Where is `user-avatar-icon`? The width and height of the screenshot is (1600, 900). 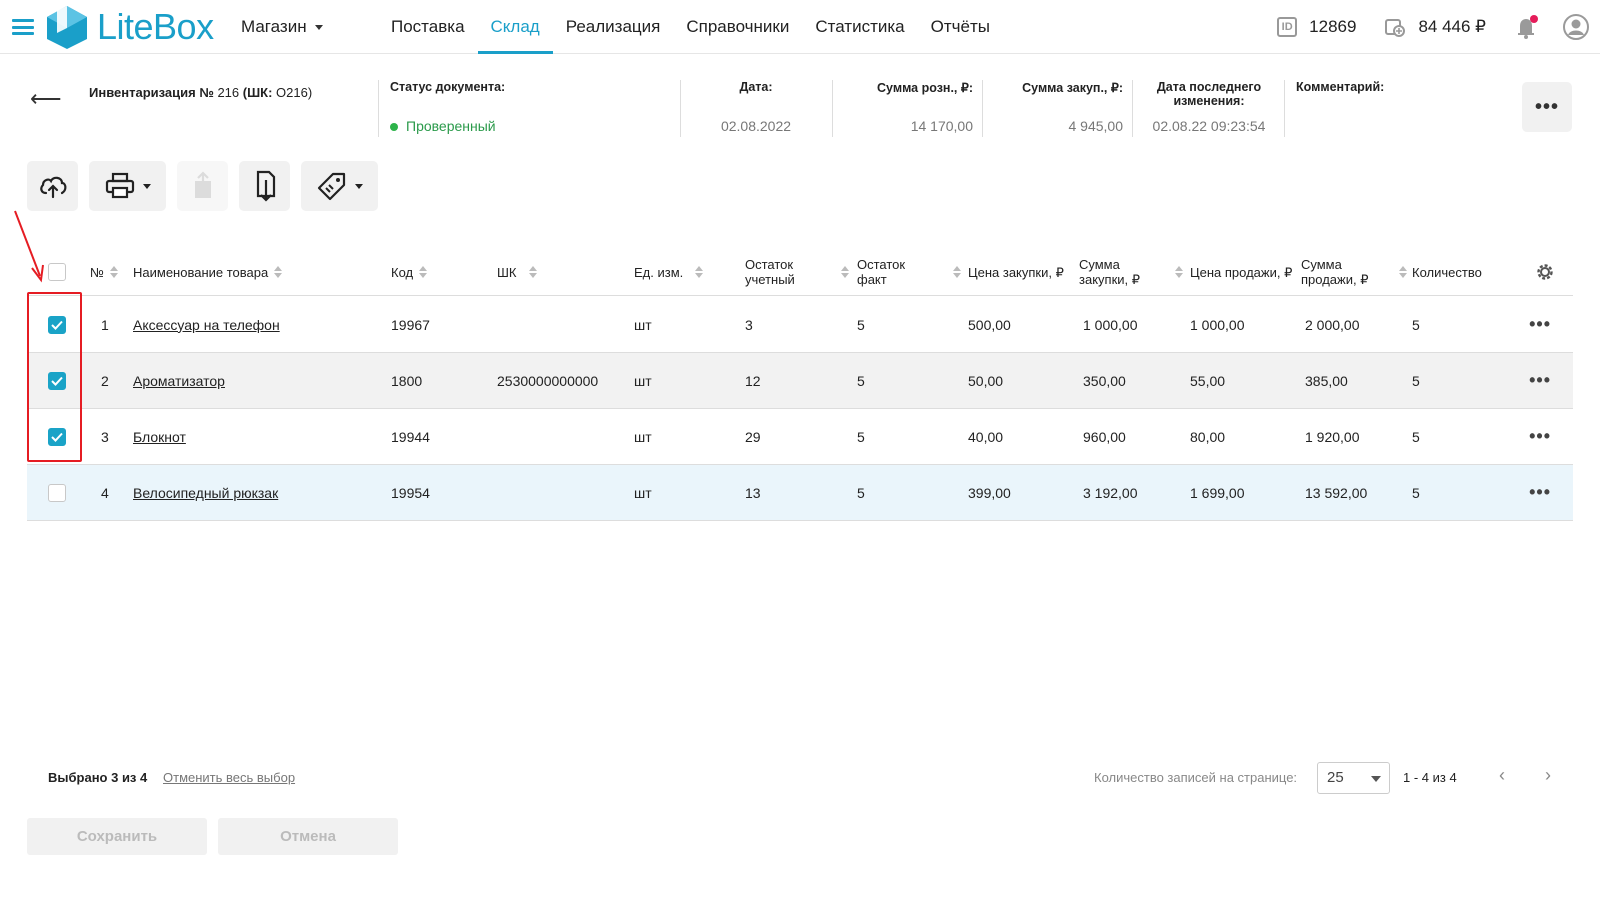
user-avatar-icon is located at coordinates (1576, 27).